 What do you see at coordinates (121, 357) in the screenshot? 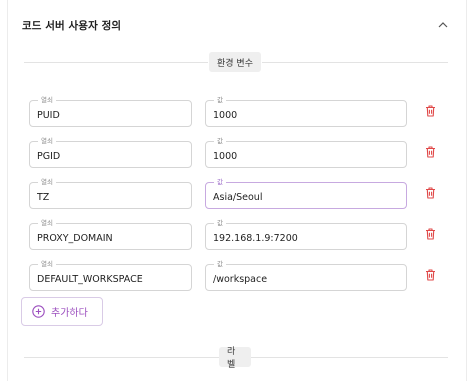
I see `labels-divider-left` at bounding box center [121, 357].